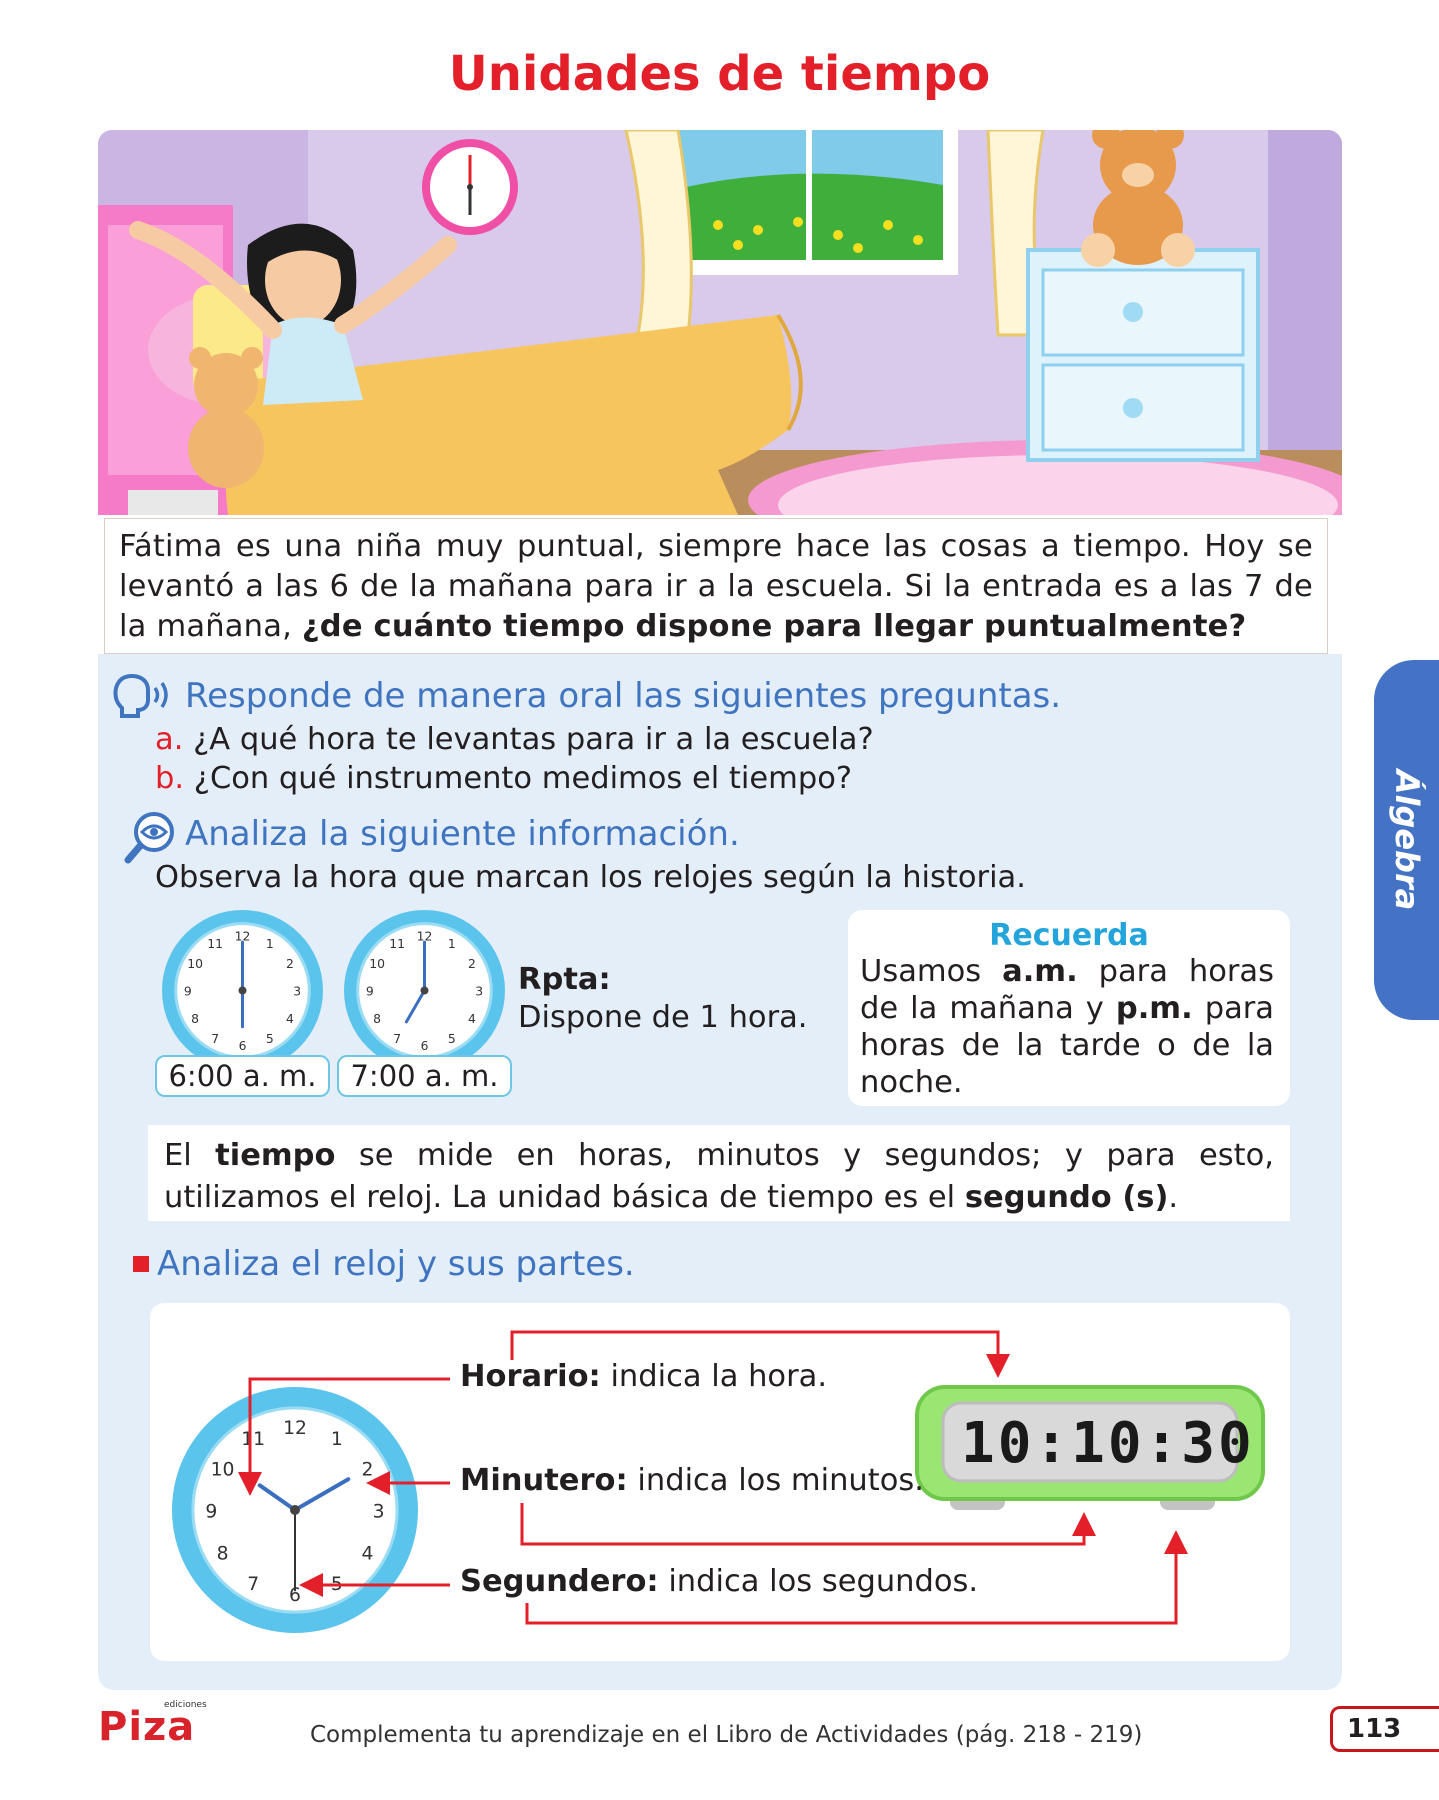  What do you see at coordinates (775, 1480) in the screenshot?
I see `part-minute-desc: indica los minutos.` at bounding box center [775, 1480].